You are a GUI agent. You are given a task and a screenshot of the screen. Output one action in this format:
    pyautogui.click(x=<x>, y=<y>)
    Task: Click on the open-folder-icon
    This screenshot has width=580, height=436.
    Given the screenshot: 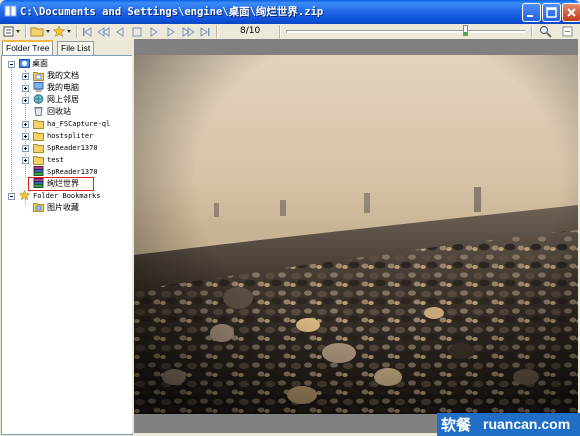 What is the action you would take?
    pyautogui.click(x=40, y=32)
    